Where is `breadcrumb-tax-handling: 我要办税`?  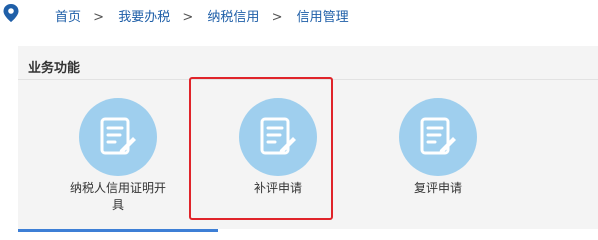 breadcrumb-tax-handling: 我要办税 is located at coordinates (144, 17).